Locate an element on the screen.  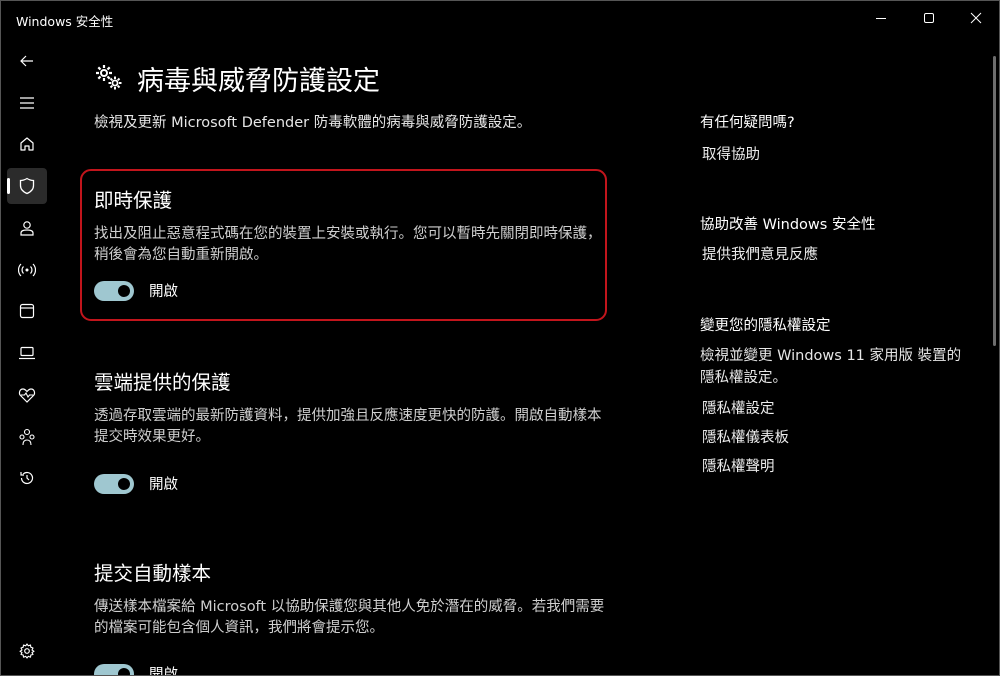
back-arrow-icon is located at coordinates (26, 61).